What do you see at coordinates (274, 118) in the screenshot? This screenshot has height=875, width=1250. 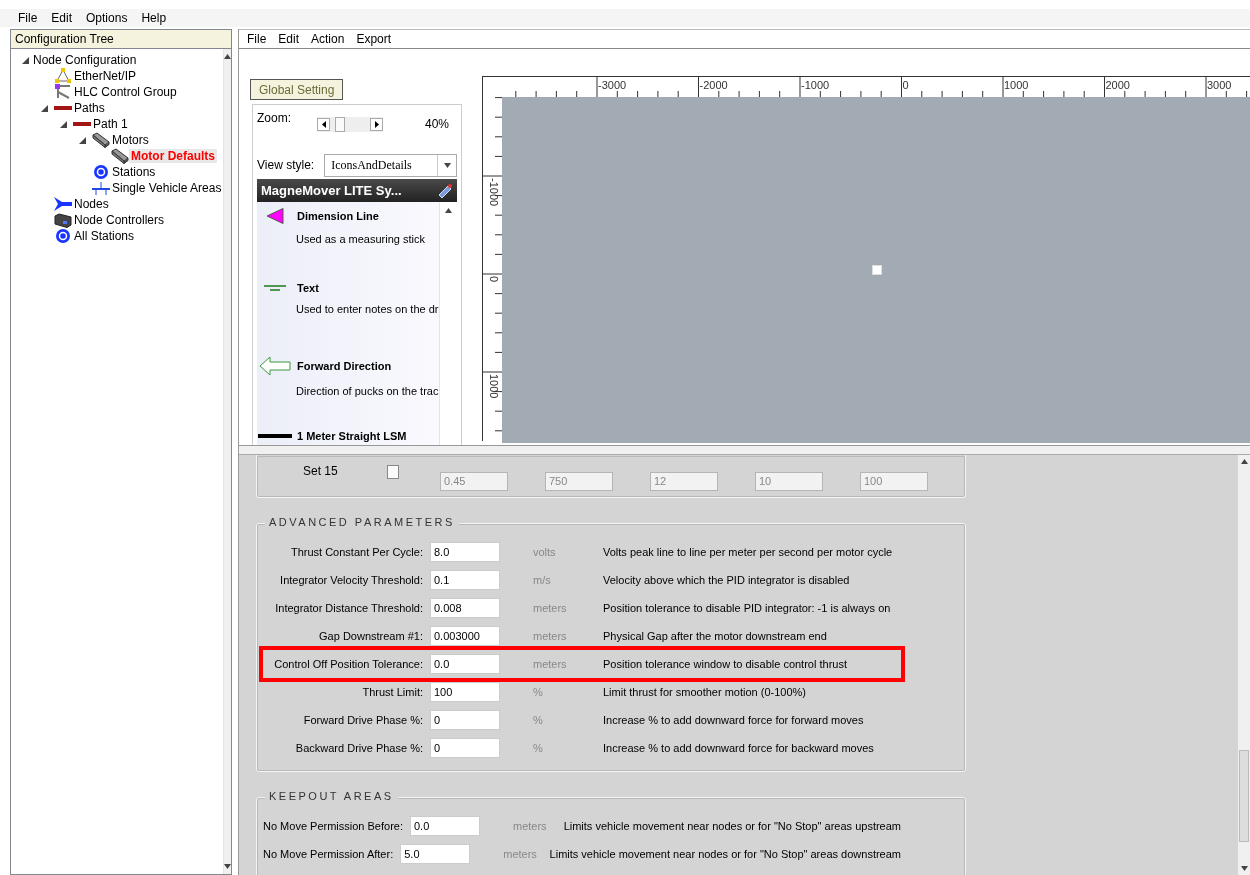 I see `zoom-label: Zoom:` at bounding box center [274, 118].